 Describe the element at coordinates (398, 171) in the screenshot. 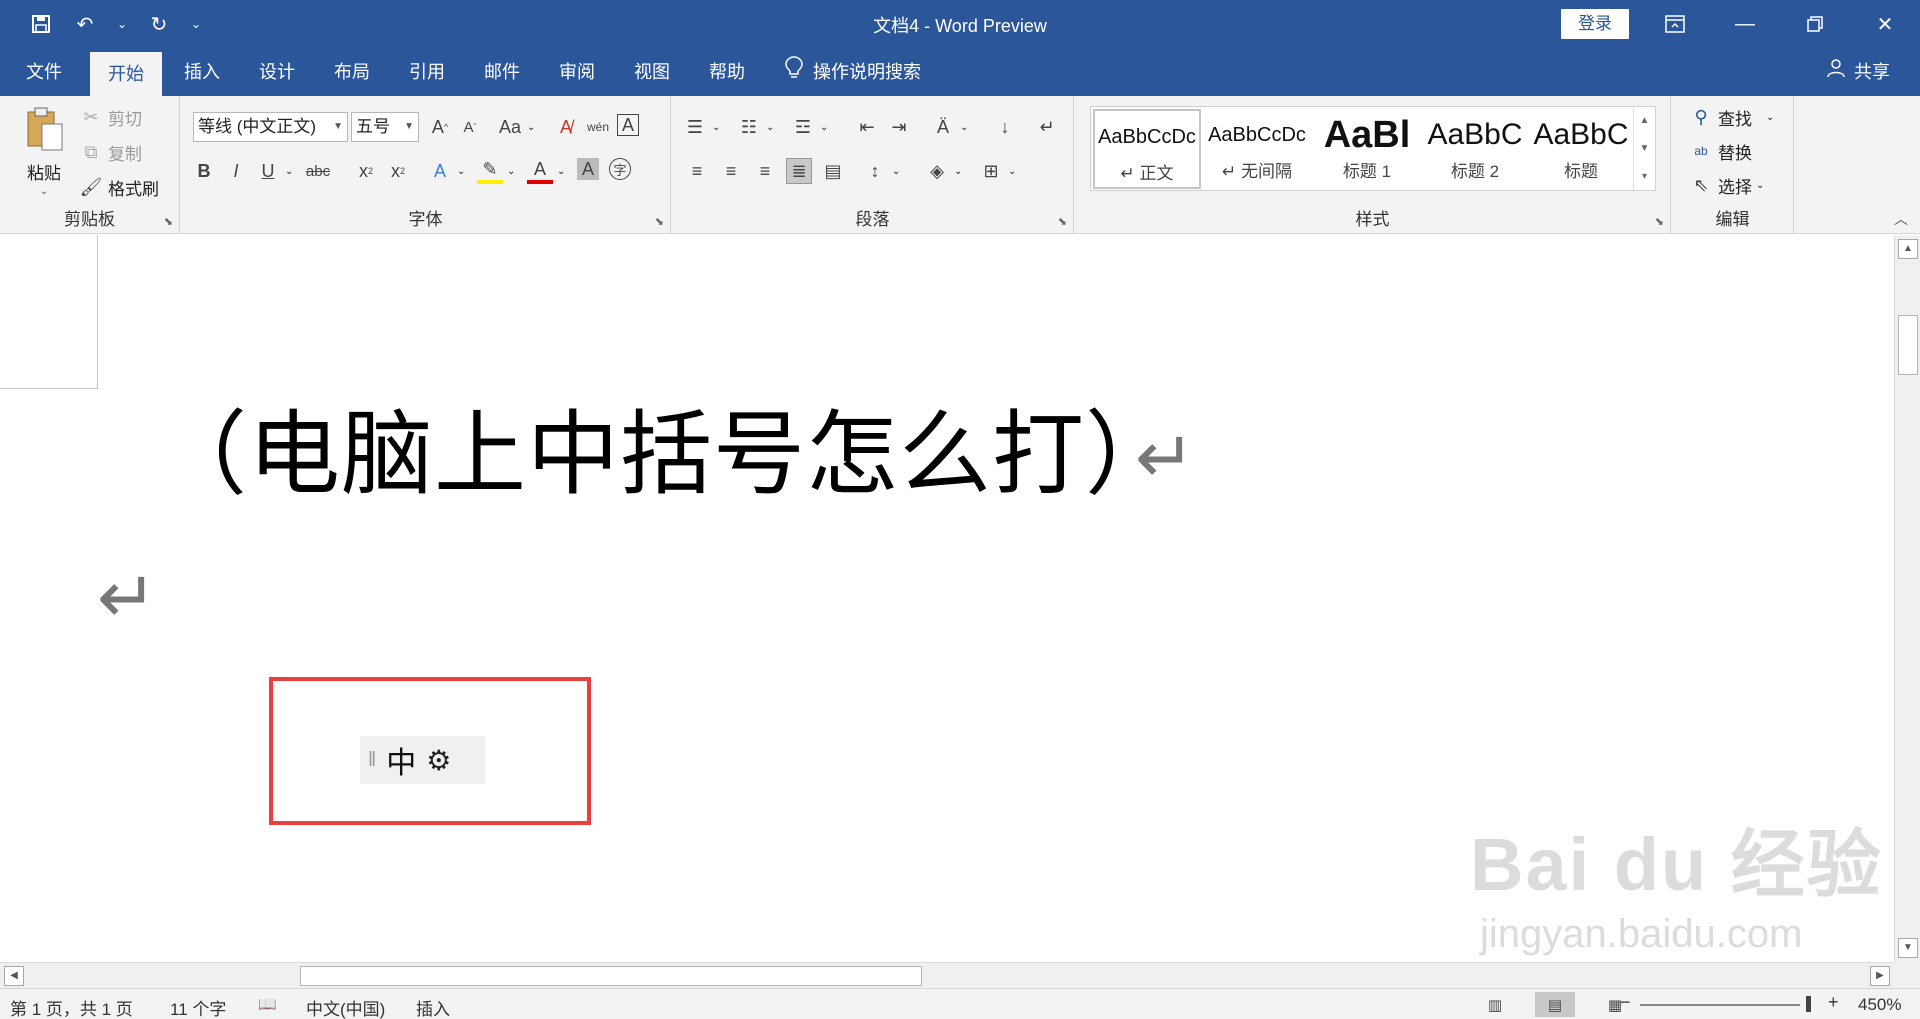

I see `superscript-button: x2` at that location.